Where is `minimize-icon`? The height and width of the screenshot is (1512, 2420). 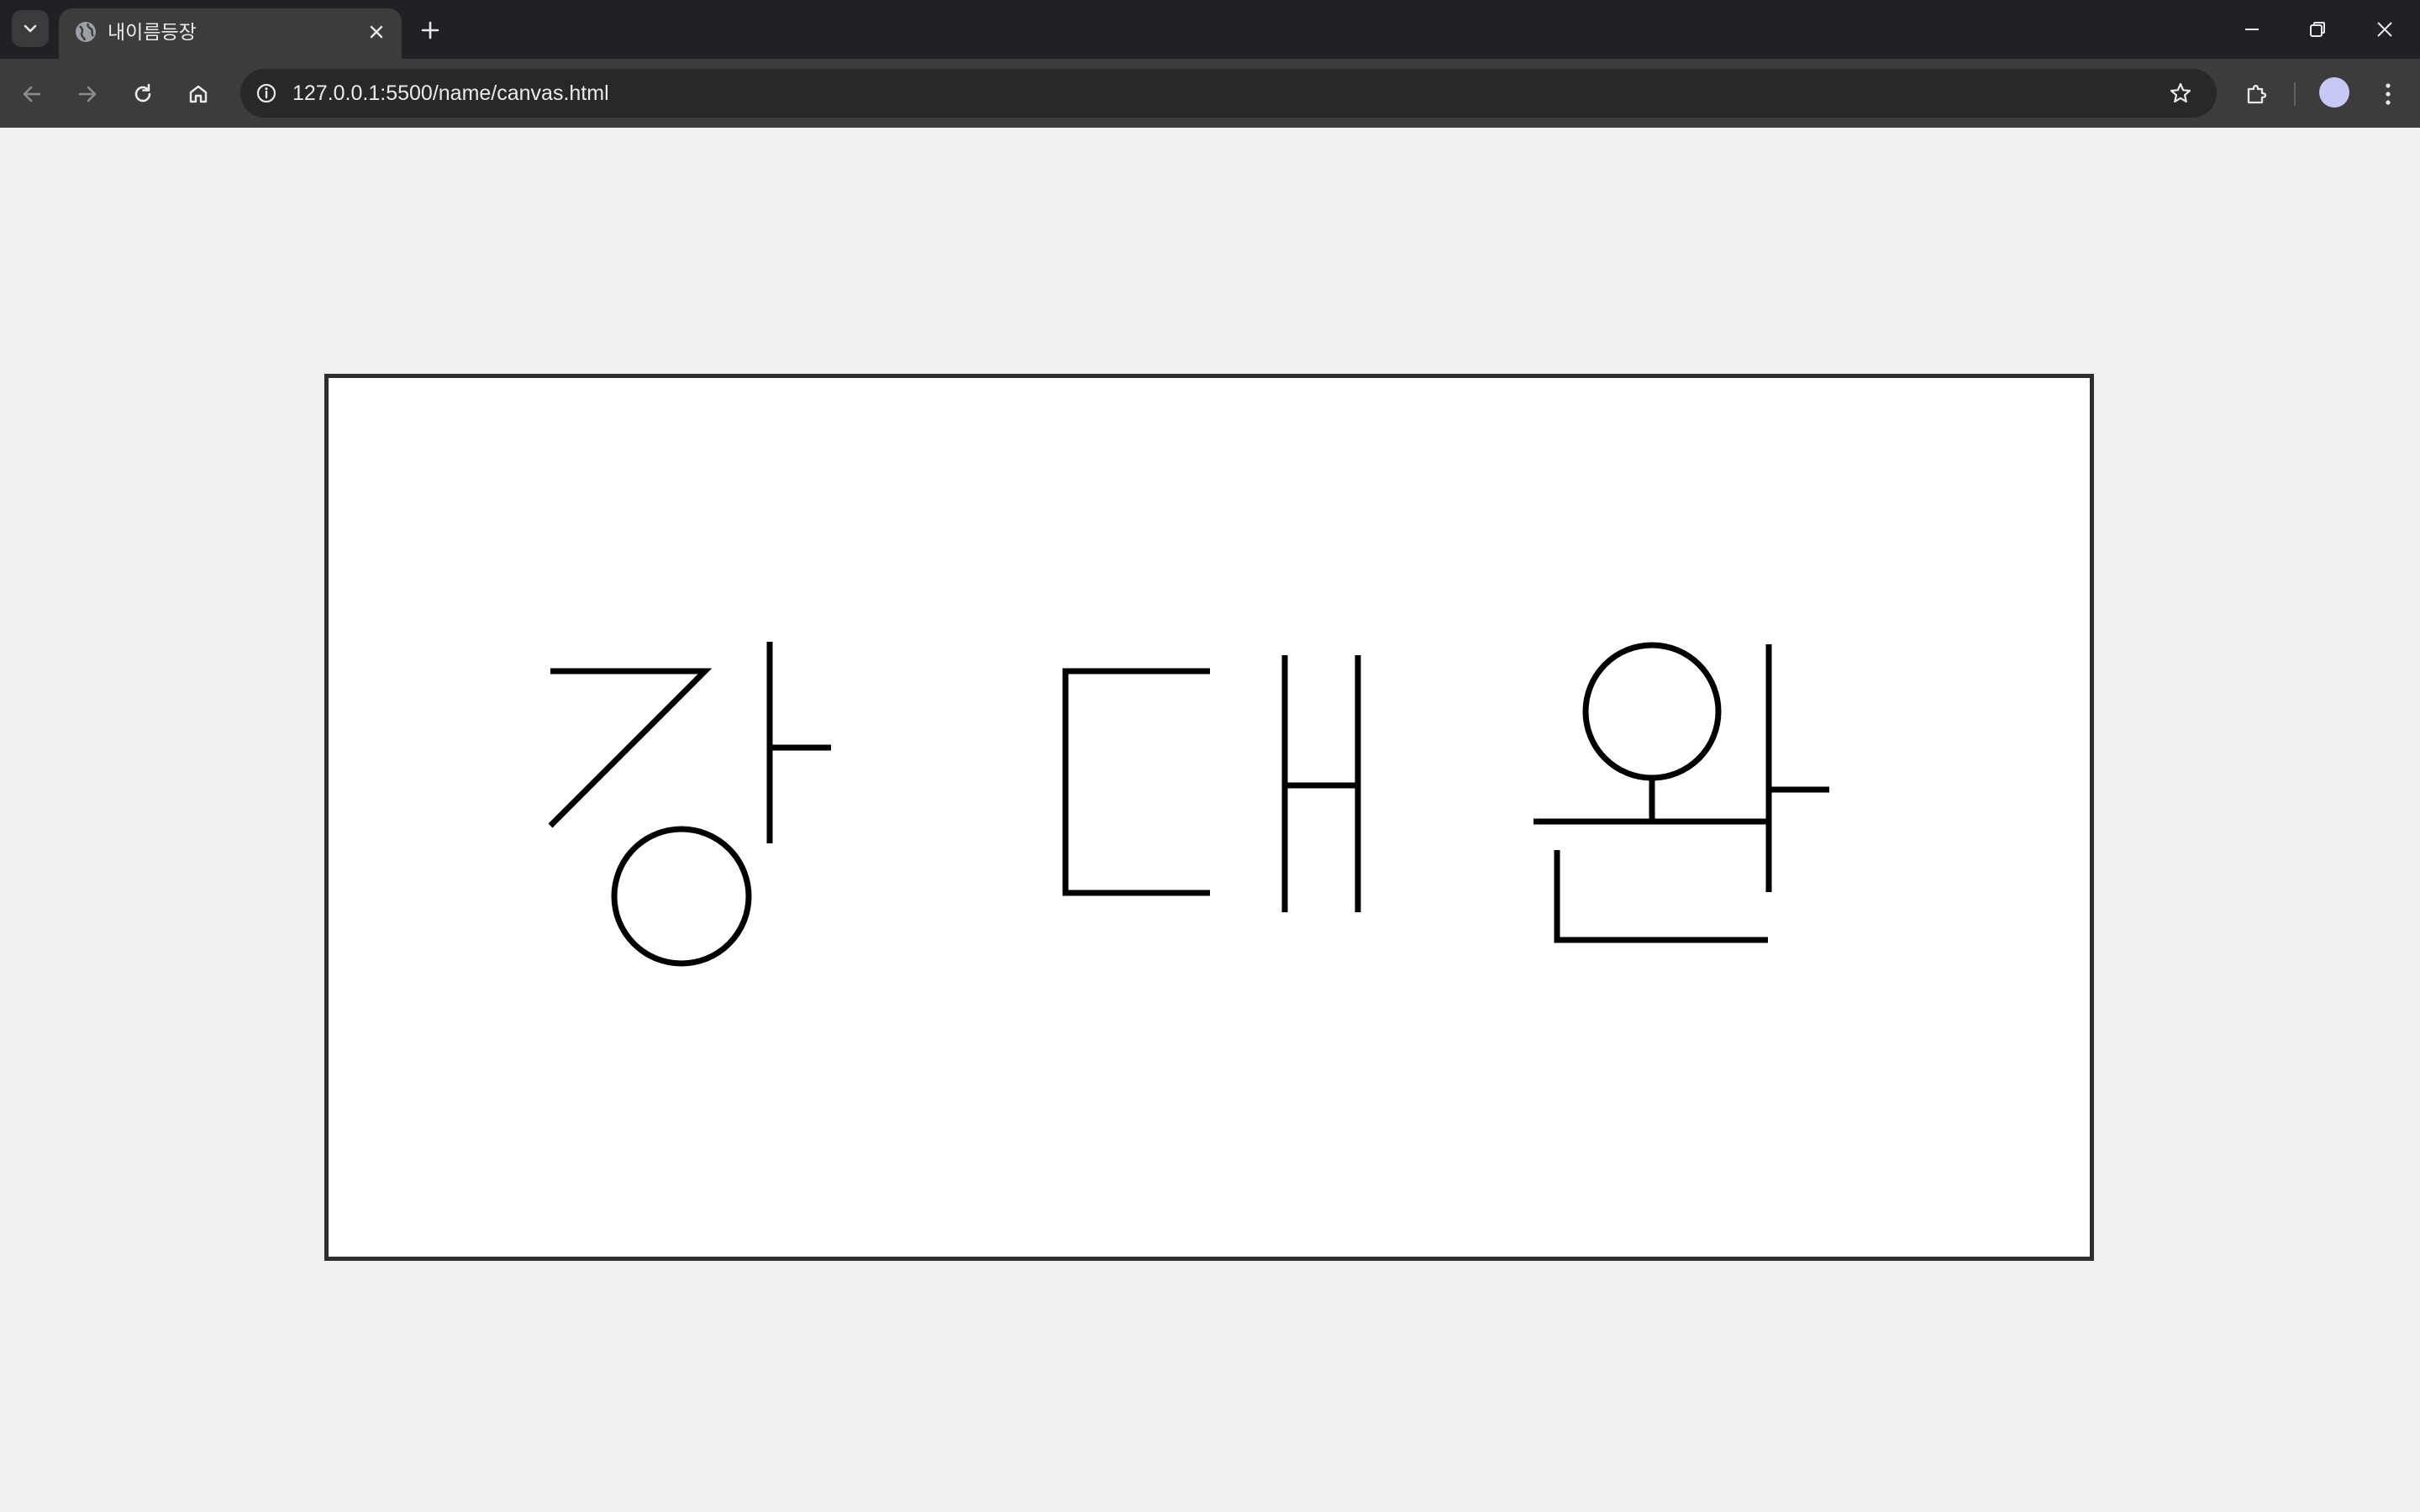 minimize-icon is located at coordinates (2252, 29).